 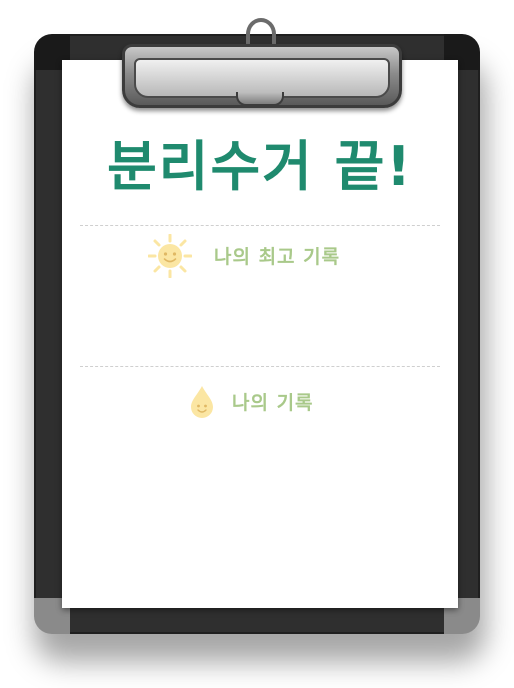 I want to click on best-record-label: 나의 최고 기록, so click(x=277, y=257).